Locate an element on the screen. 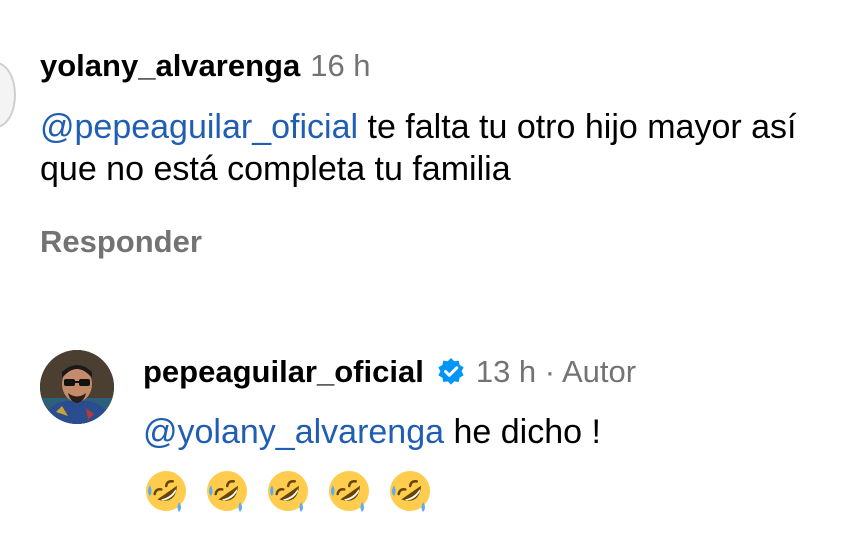 Image resolution: width=852 pixels, height=541 pixels. reply-button: Responder is located at coordinates (121, 242).